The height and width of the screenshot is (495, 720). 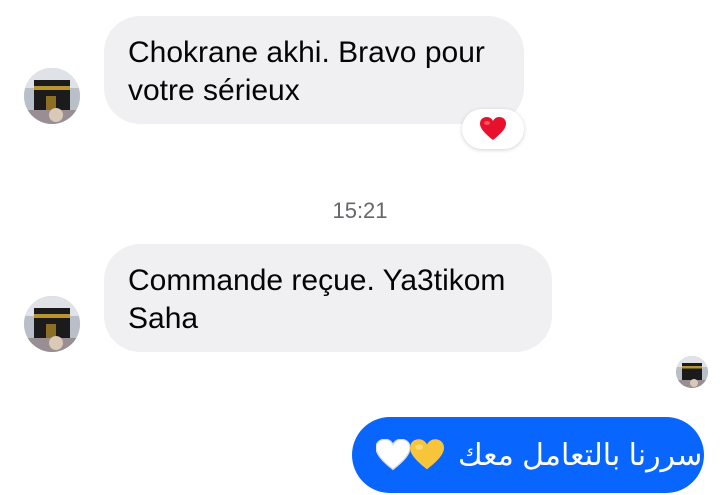 I want to click on seen-indicator-avatar, so click(x=692, y=372).